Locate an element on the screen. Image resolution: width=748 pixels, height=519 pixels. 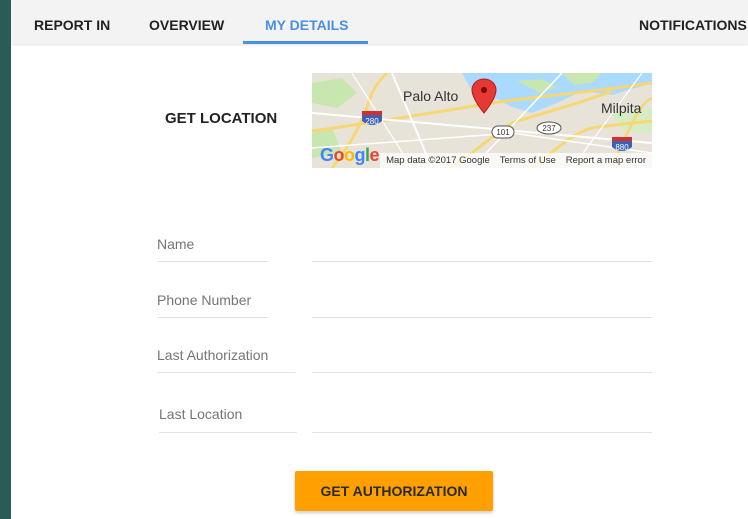
svg-text: 880 is located at coordinates (622, 147).